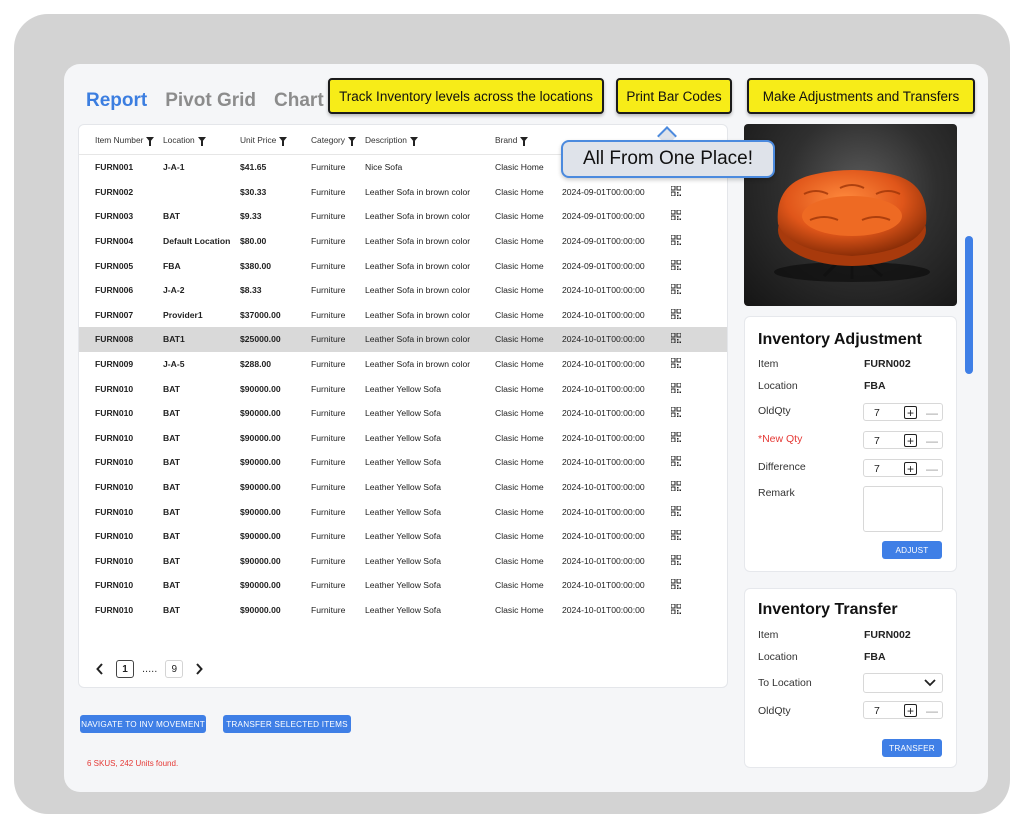  Describe the element at coordinates (100, 669) in the screenshot. I see `chevron-left-icon` at that location.